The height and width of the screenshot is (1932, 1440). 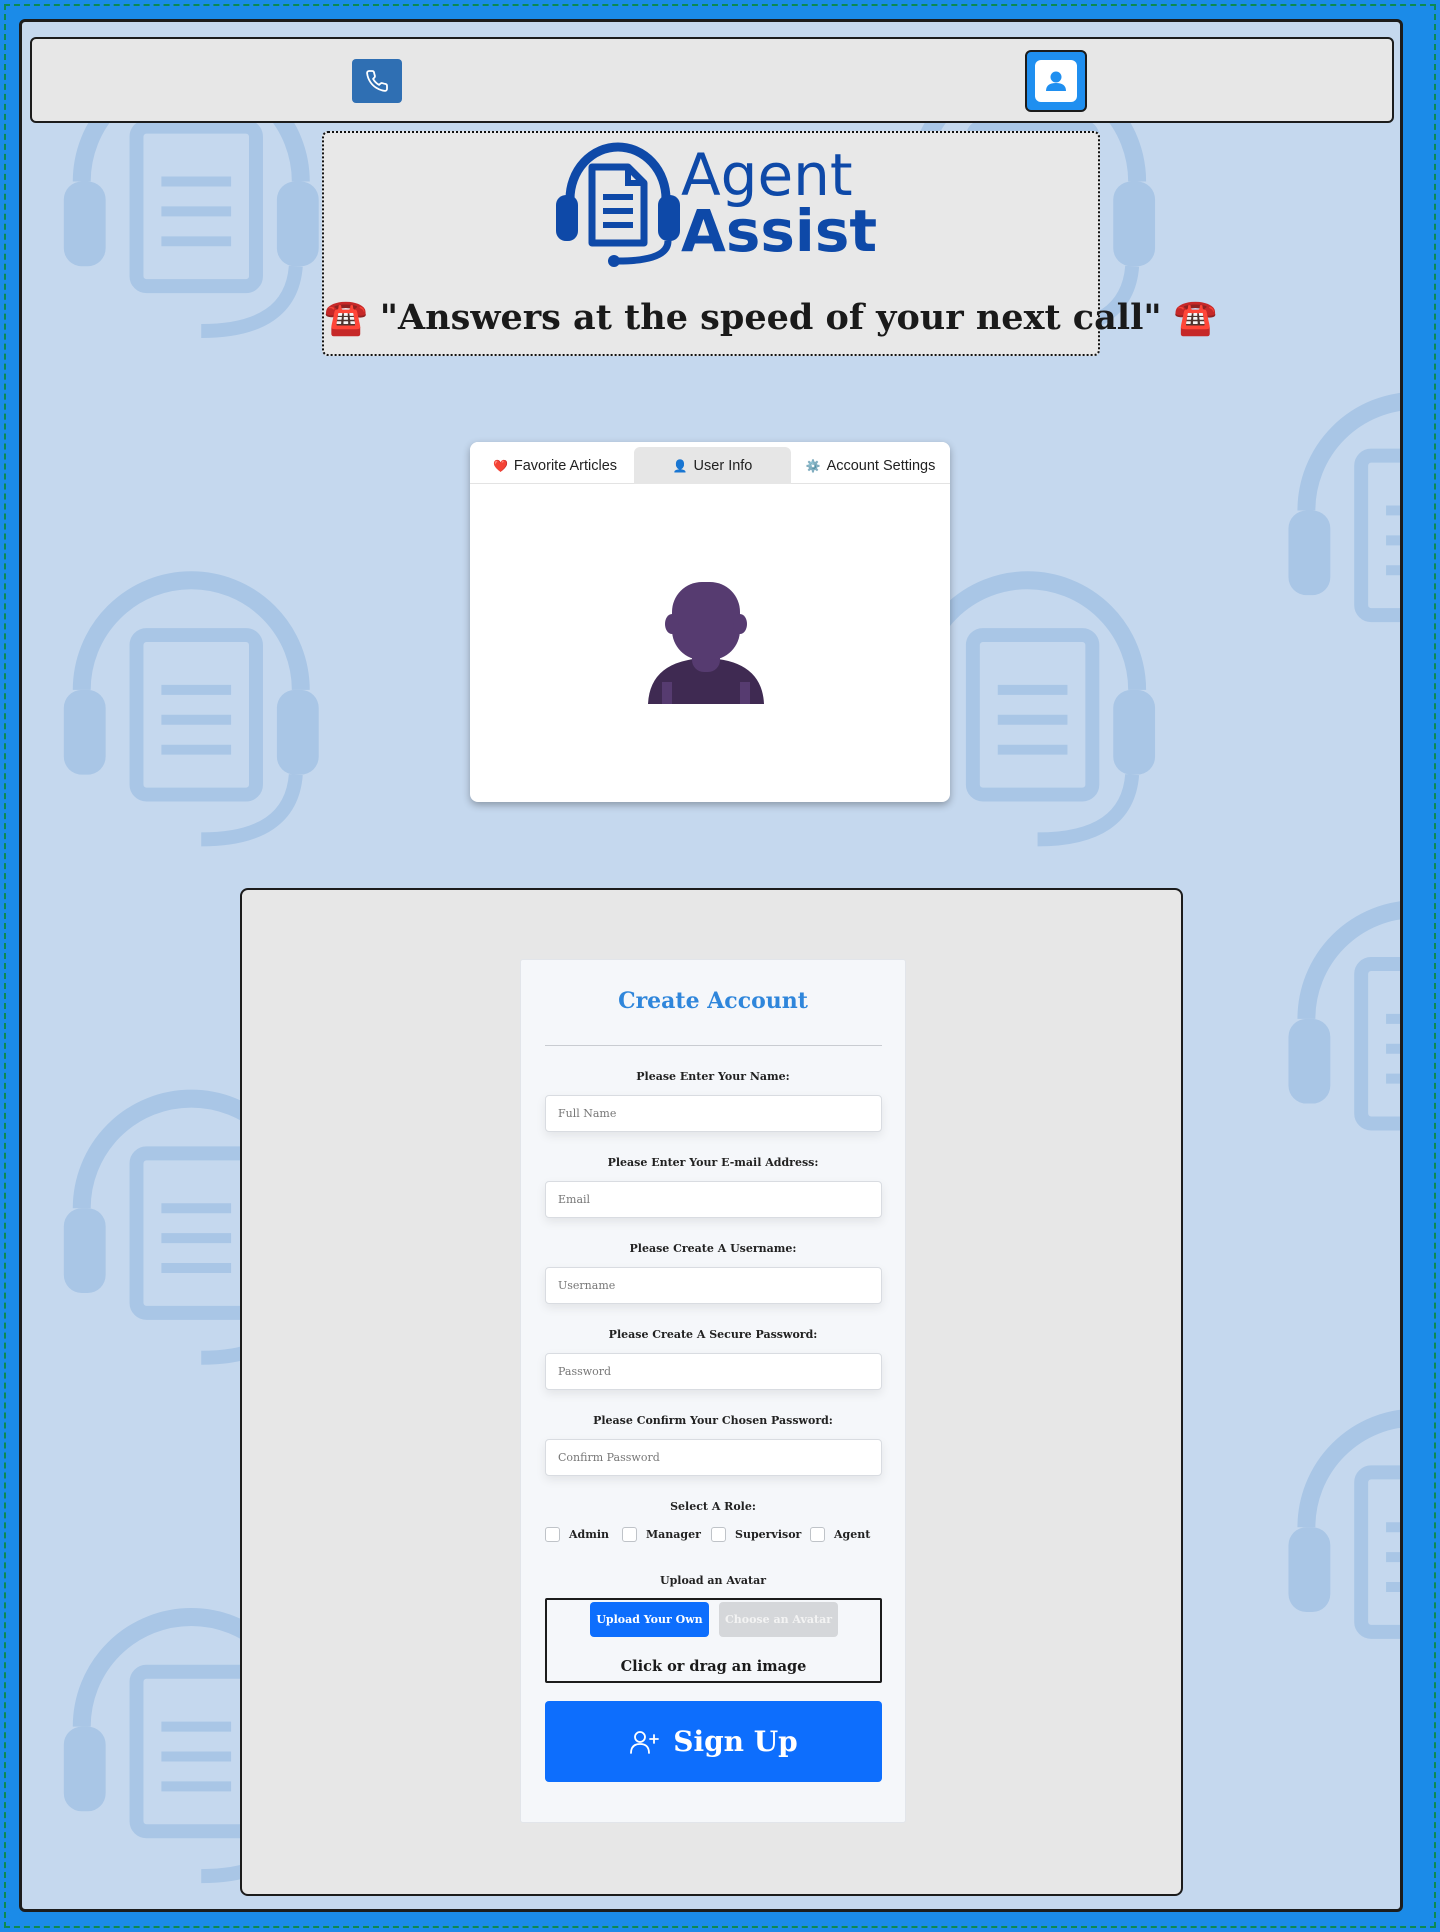 I want to click on choose-avatar-button: Choose an Avatar, so click(x=778, y=1619).